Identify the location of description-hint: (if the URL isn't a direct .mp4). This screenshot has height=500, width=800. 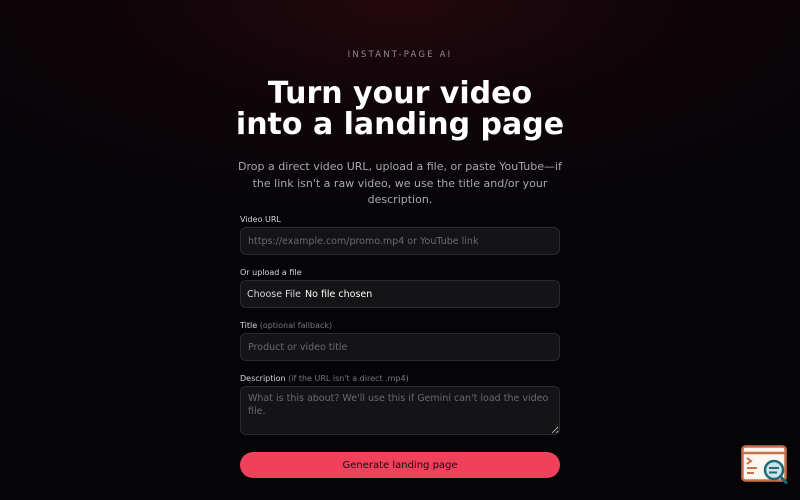
(348, 378).